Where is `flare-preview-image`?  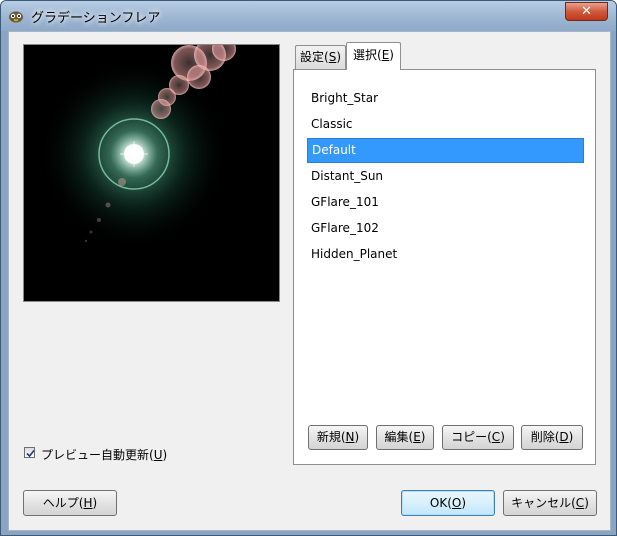 flare-preview-image is located at coordinates (137, 147).